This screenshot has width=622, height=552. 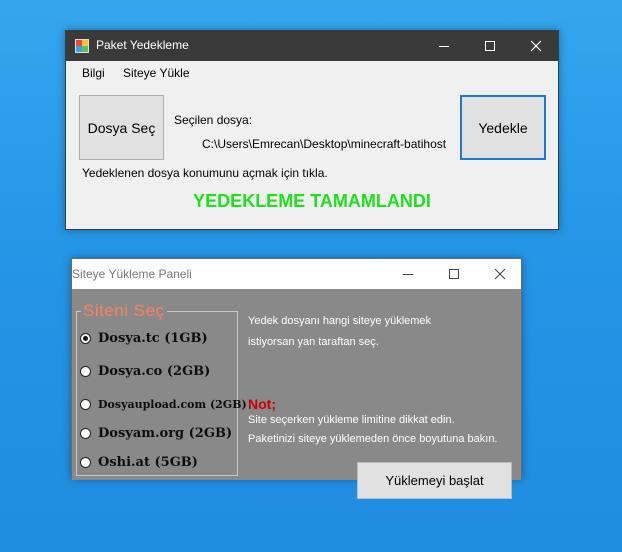 What do you see at coordinates (312, 72) in the screenshot?
I see `menu-bar: Bilgi Siteye Yükle` at bounding box center [312, 72].